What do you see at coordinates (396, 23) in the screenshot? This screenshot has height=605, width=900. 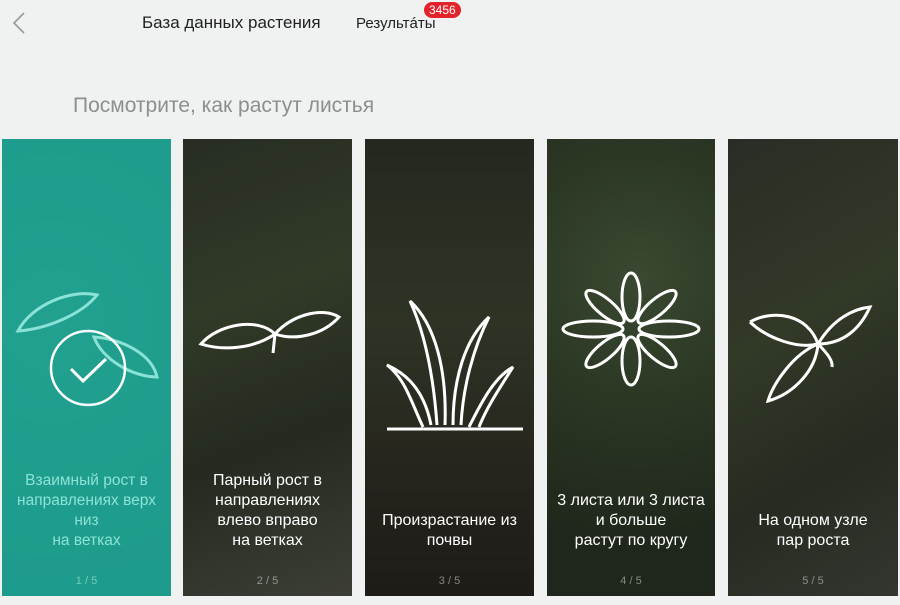 I see `tab-results: Результáты` at bounding box center [396, 23].